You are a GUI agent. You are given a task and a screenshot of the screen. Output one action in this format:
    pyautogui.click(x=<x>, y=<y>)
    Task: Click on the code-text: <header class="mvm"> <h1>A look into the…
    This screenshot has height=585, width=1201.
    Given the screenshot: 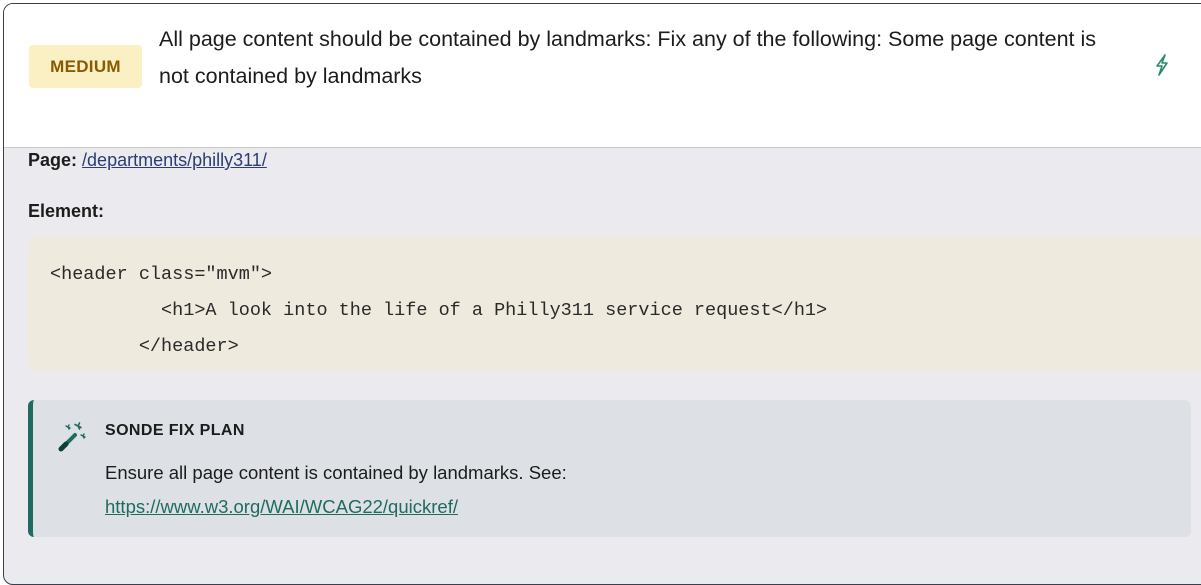 What is the action you would take?
    pyautogui.click(x=438, y=311)
    